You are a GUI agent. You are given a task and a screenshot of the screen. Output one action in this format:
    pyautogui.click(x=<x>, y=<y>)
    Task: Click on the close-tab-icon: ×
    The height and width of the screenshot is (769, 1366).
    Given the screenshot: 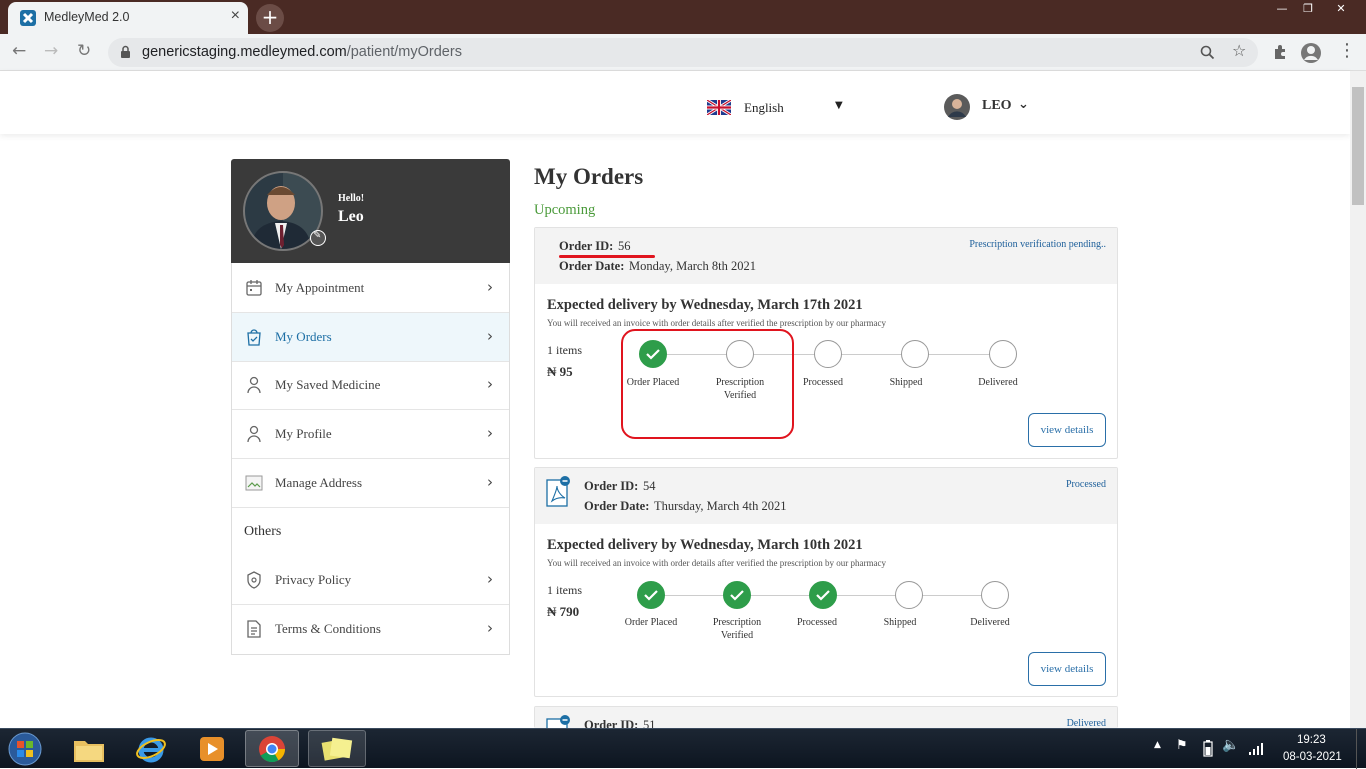 What is the action you would take?
    pyautogui.click(x=235, y=16)
    